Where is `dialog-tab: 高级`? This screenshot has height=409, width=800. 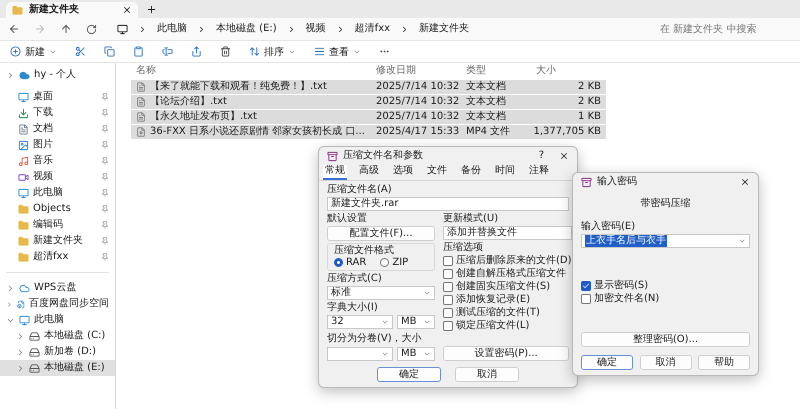 dialog-tab: 高级 is located at coordinates (369, 172).